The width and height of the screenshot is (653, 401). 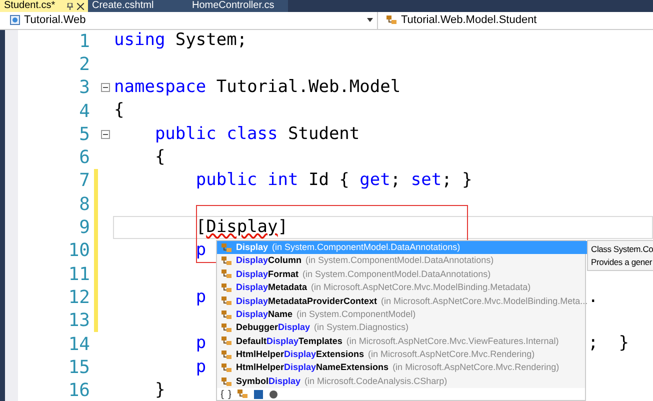 I want to click on code-line: public int Id { get; set; }, so click(x=333, y=180).